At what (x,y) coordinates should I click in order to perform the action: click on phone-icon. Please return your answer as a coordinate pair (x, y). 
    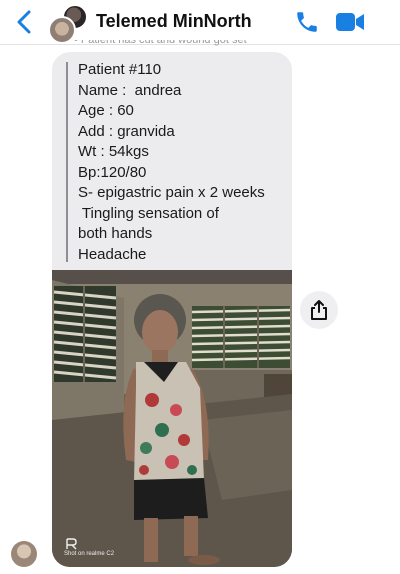
    Looking at the image, I should click on (307, 22).